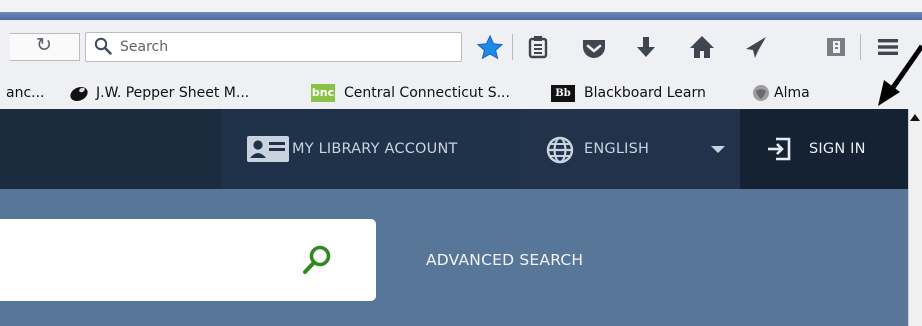 The width and height of the screenshot is (922, 326). I want to click on language-label: ENGLISH, so click(617, 149).